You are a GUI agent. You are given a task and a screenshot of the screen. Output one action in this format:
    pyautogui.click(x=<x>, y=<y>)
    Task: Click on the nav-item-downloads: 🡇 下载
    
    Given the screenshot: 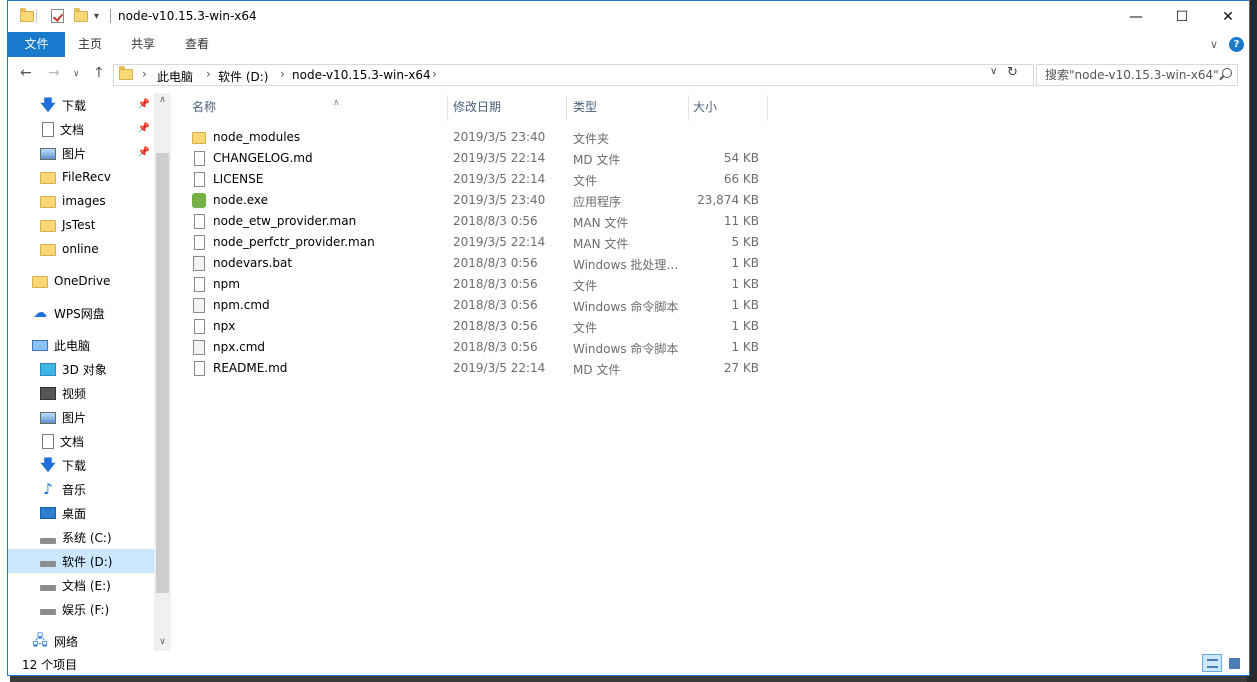 What is the action you would take?
    pyautogui.click(x=81, y=465)
    